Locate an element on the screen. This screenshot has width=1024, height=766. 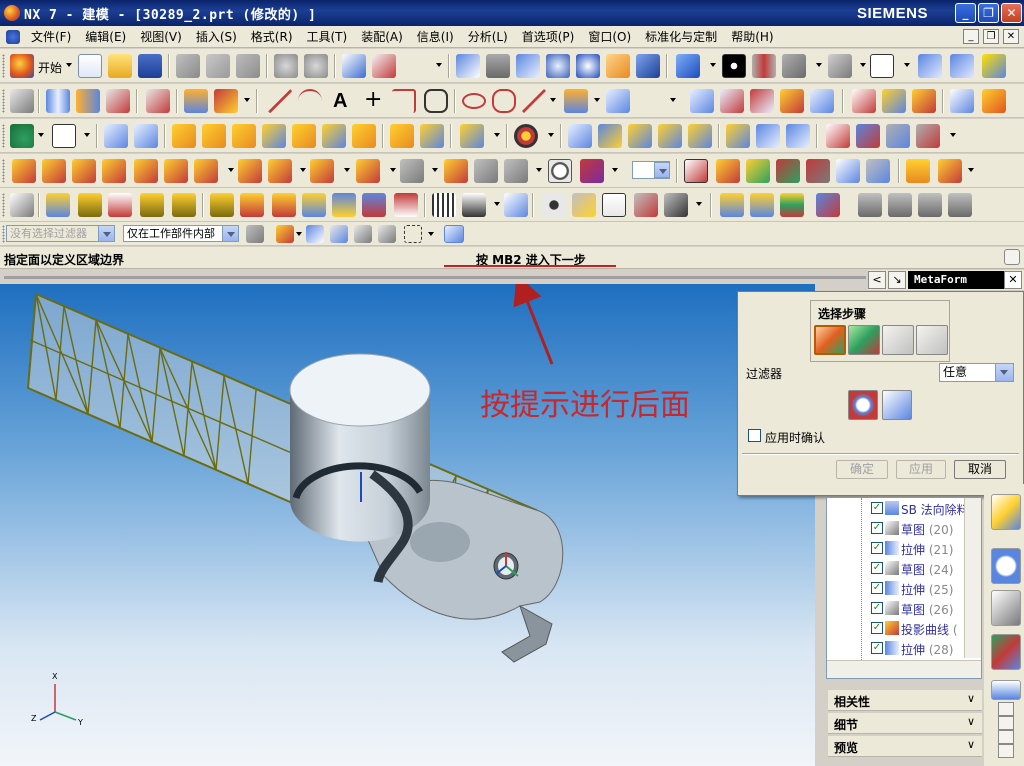
paste-face-icon is located at coordinates (798, 136).